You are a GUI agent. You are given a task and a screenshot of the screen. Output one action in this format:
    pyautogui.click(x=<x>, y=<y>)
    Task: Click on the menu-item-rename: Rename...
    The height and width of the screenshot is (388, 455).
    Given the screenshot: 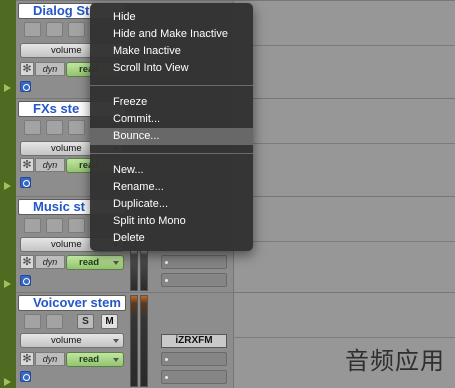 What is the action you would take?
    pyautogui.click(x=171, y=187)
    